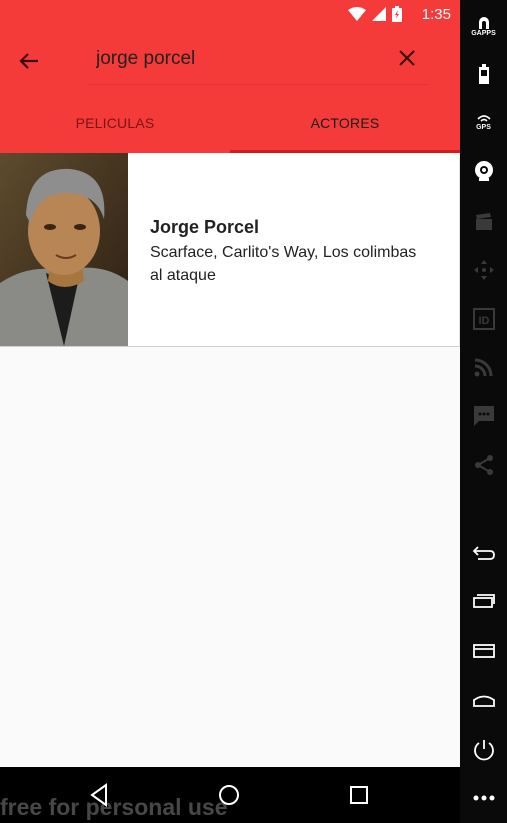 Image resolution: width=507 pixels, height=823 pixels. I want to click on device-id-button: ID, so click(483, 319).